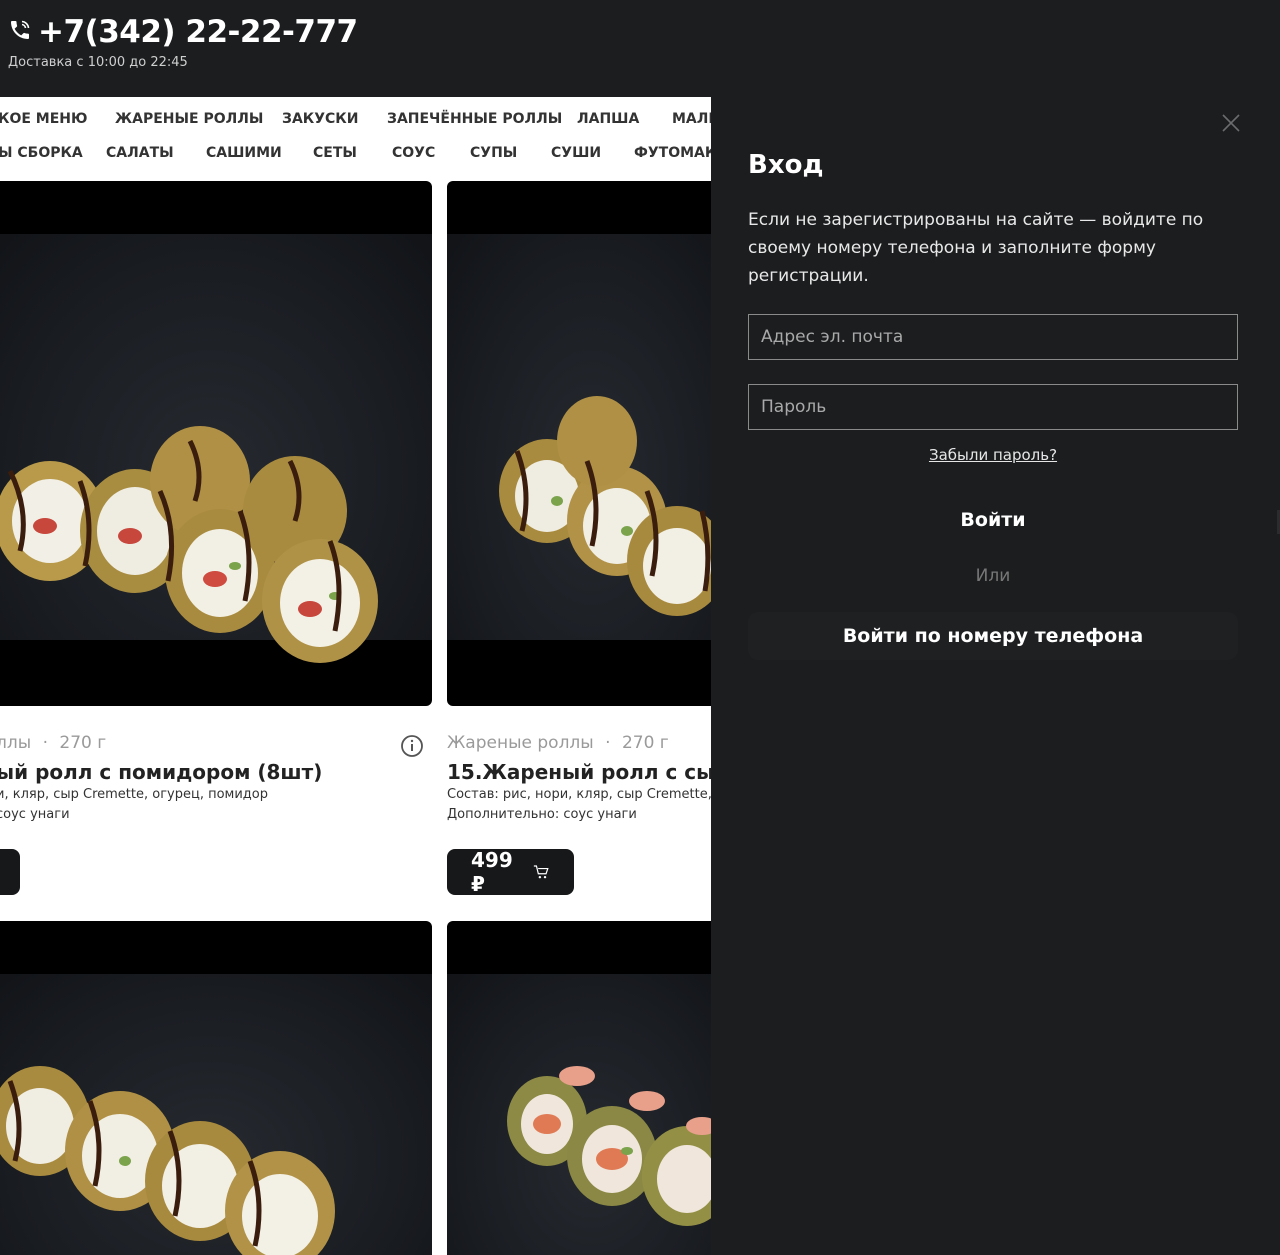 The width and height of the screenshot is (1280, 1255). Describe the element at coordinates (672, 153) in the screenshot. I see `nav-item: ФУТОМАКИ` at that location.